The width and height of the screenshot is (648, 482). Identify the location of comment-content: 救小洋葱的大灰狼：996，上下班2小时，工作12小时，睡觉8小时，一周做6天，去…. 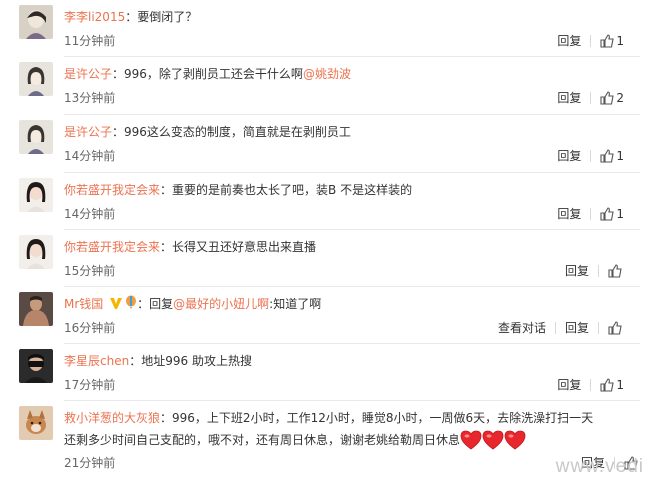
(351, 418).